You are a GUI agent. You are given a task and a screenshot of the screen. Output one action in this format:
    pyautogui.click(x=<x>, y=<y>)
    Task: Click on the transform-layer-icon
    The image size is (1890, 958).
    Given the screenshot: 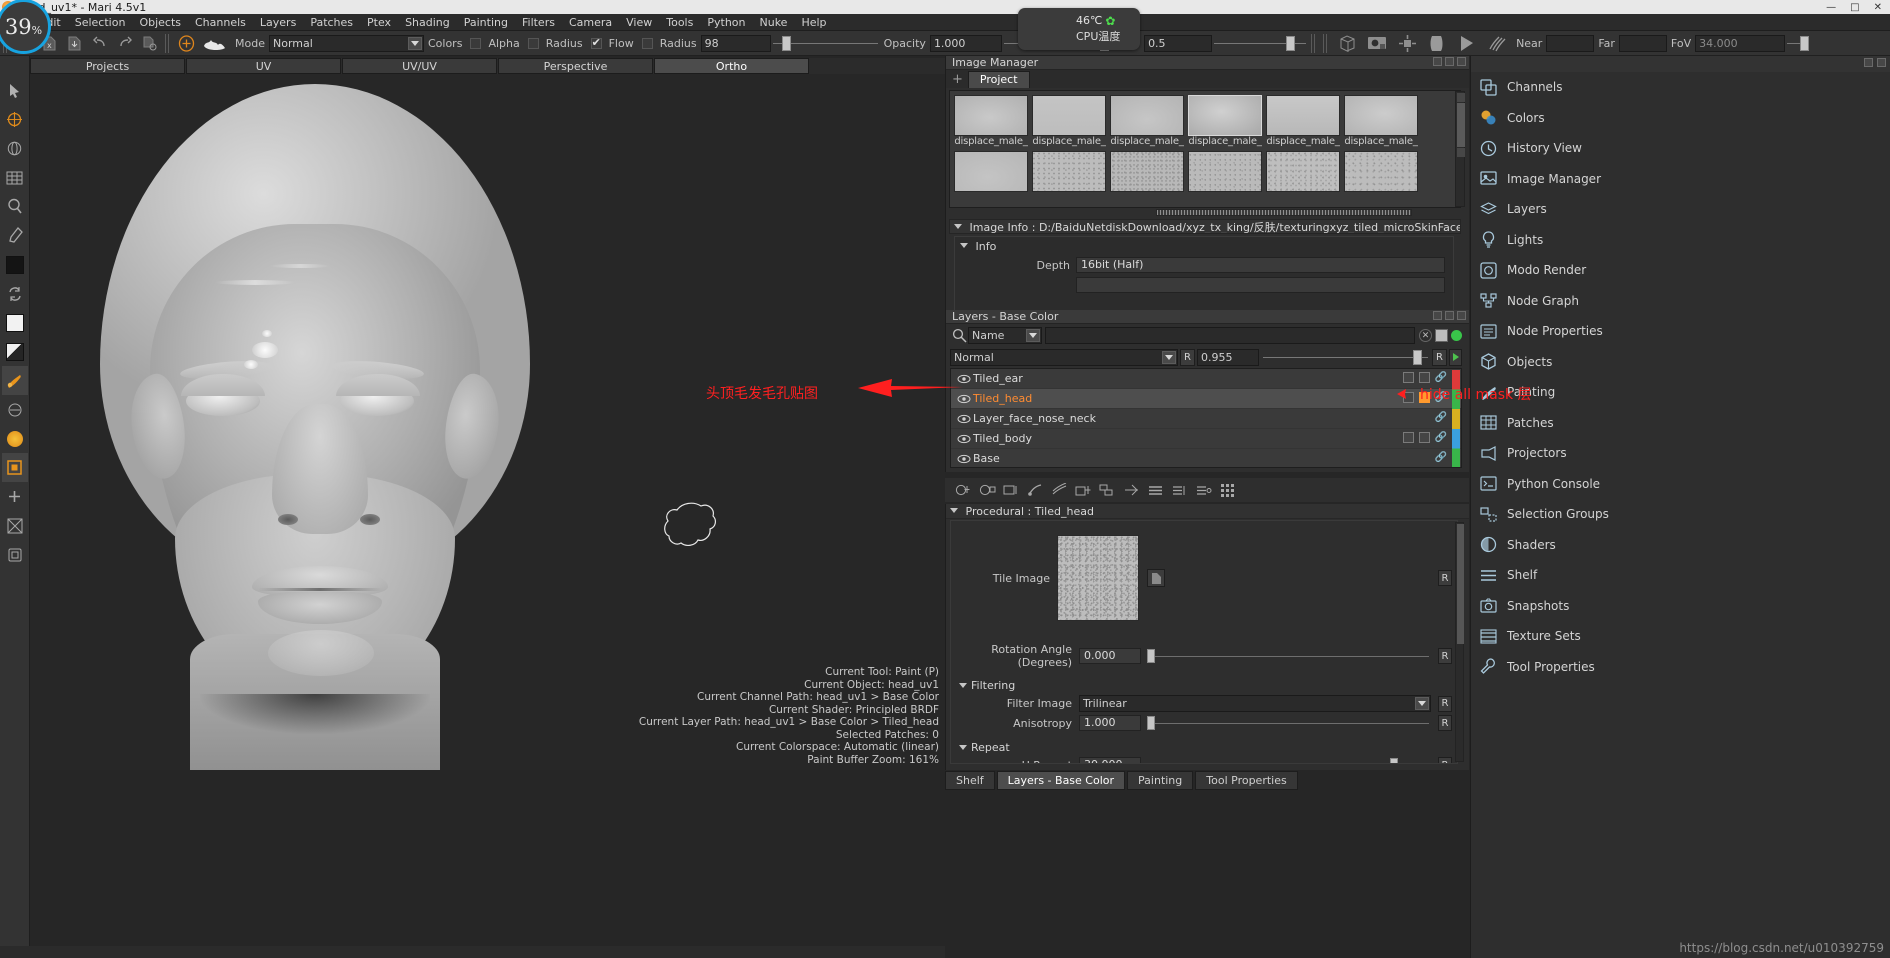 What is the action you would take?
    pyautogui.click(x=1131, y=490)
    